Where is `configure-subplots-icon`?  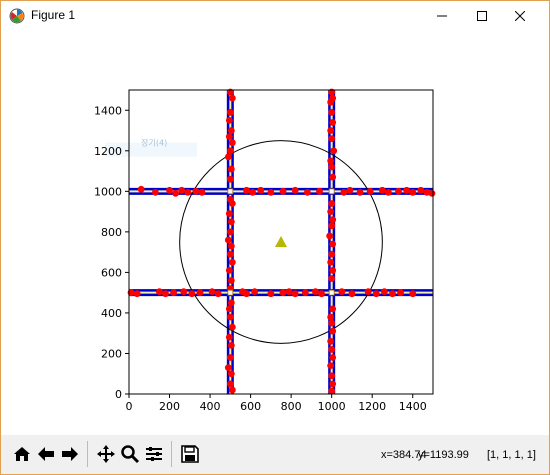 configure-subplots-icon is located at coordinates (154, 454).